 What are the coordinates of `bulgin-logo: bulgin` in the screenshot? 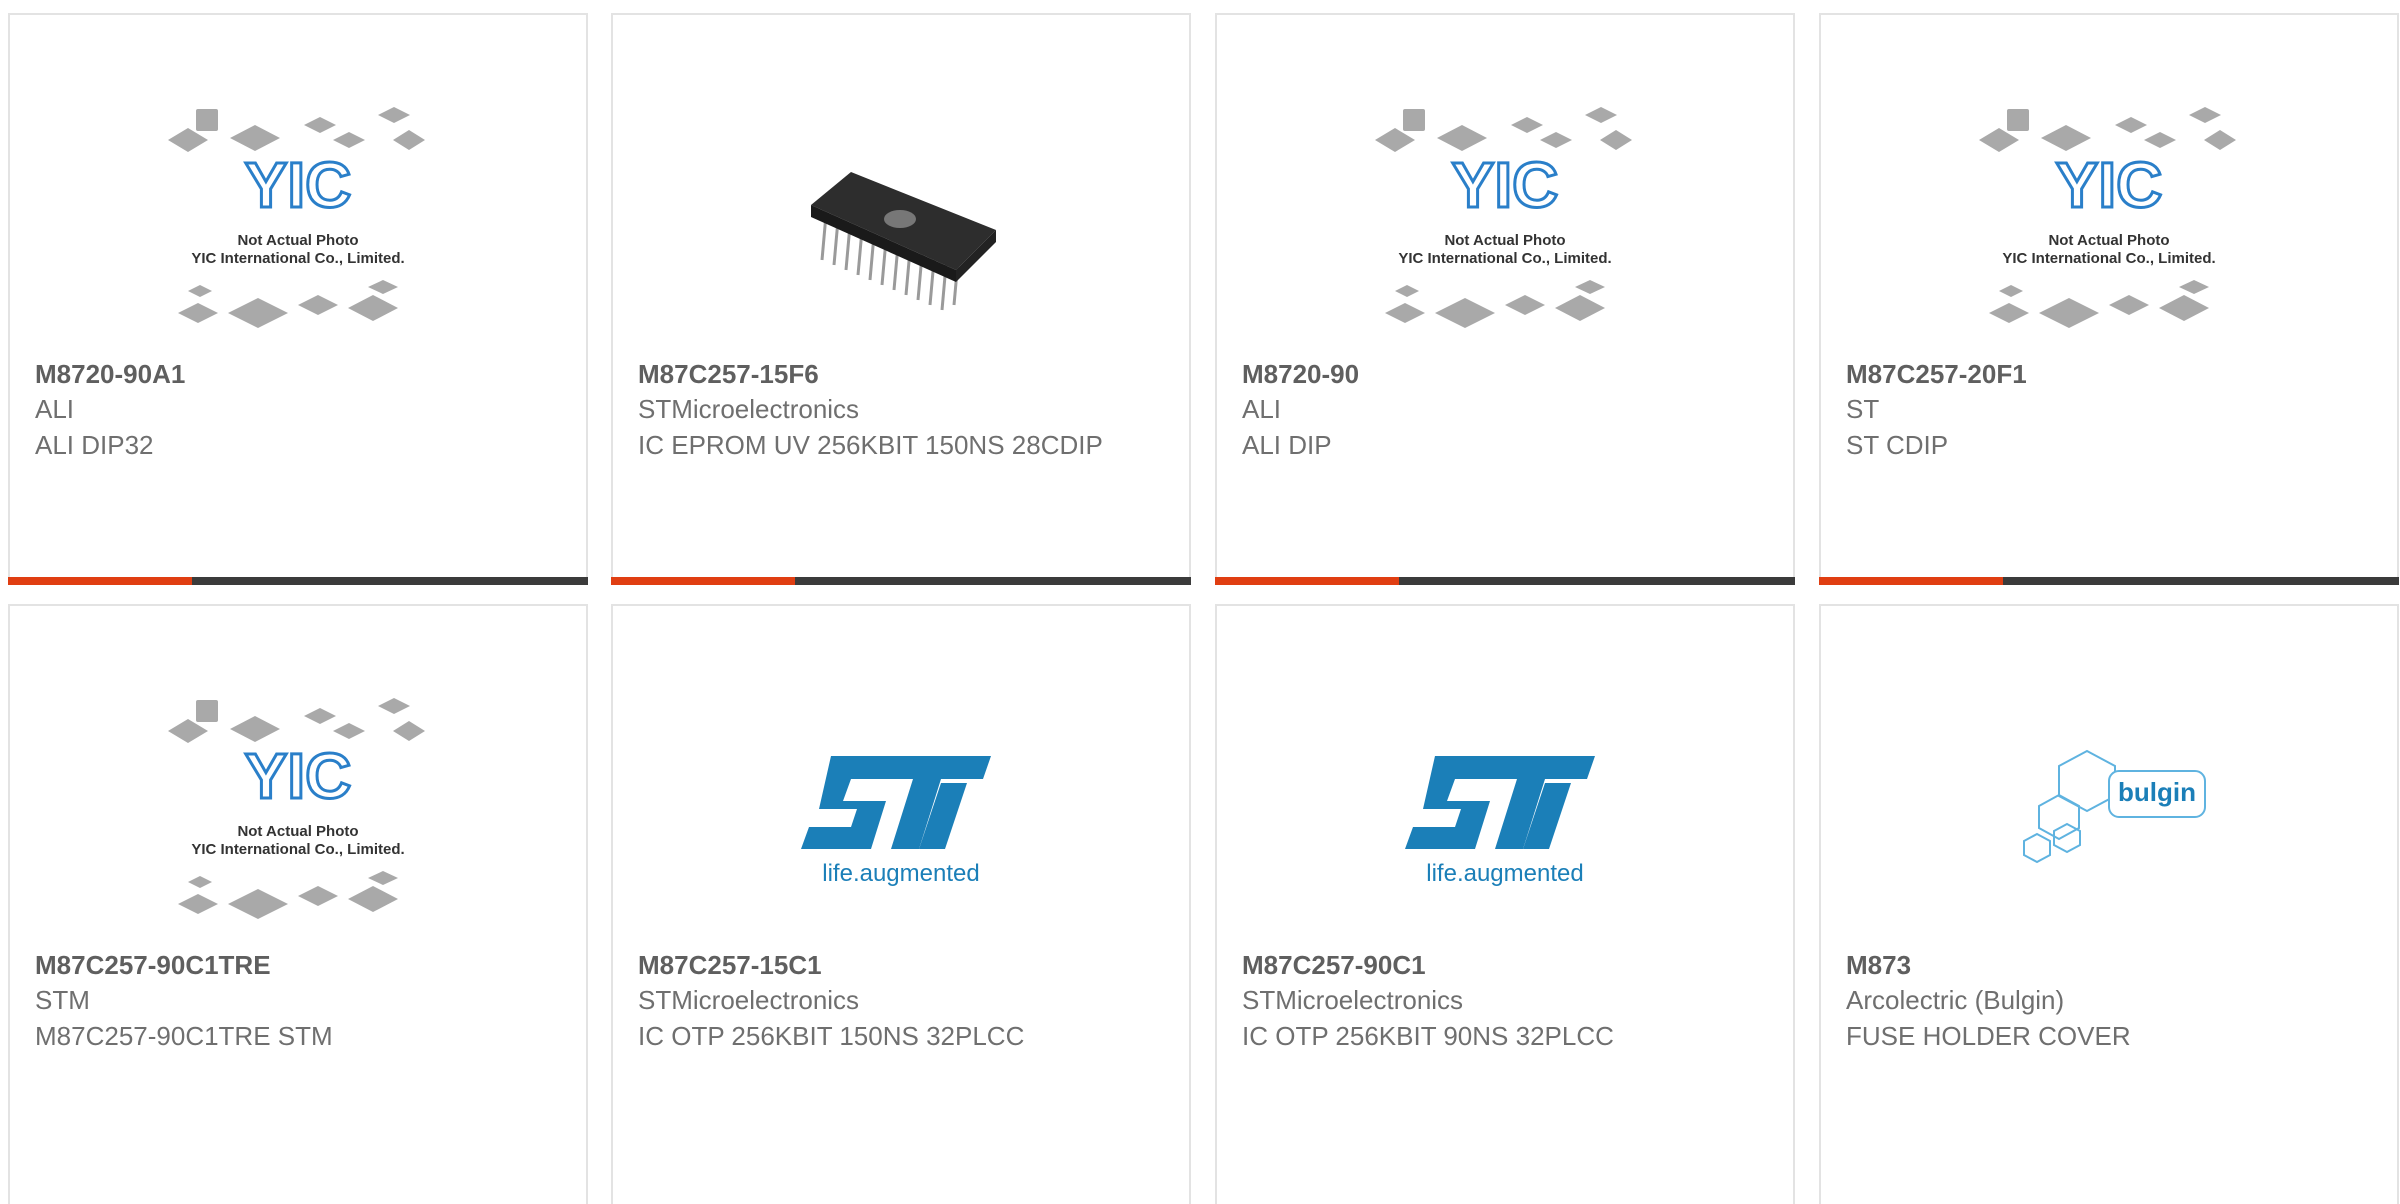 It's located at (2109, 811).